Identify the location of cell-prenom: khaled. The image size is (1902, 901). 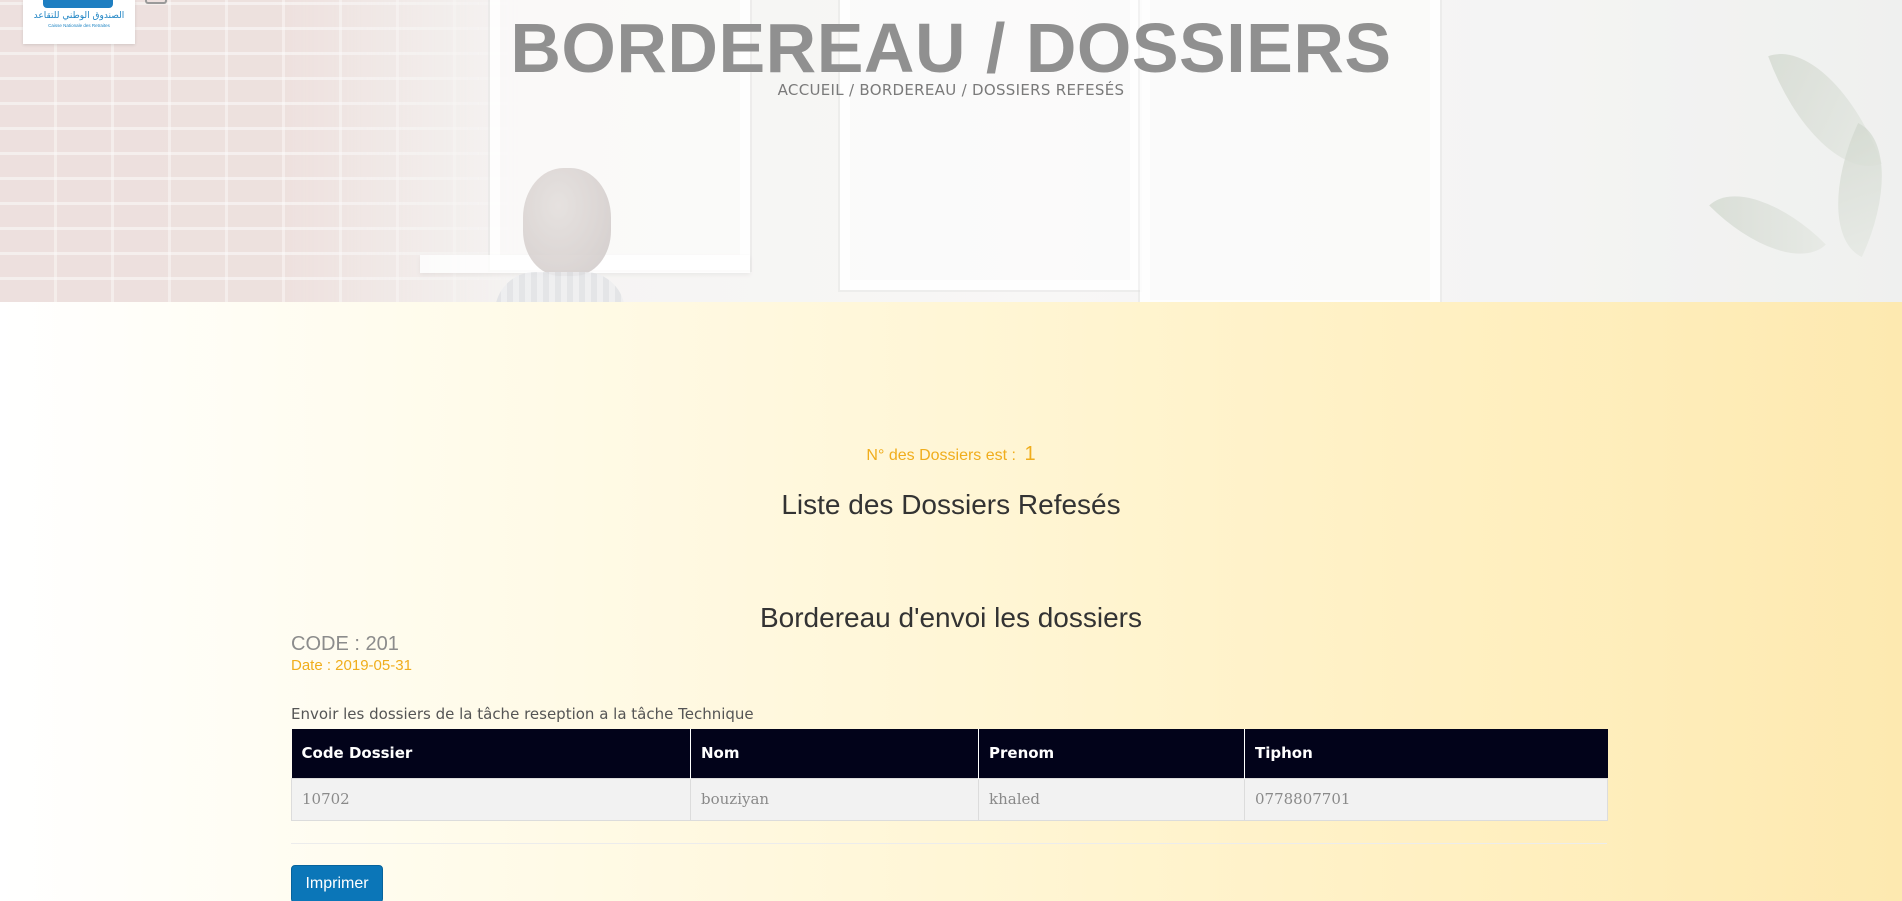
(1111, 799).